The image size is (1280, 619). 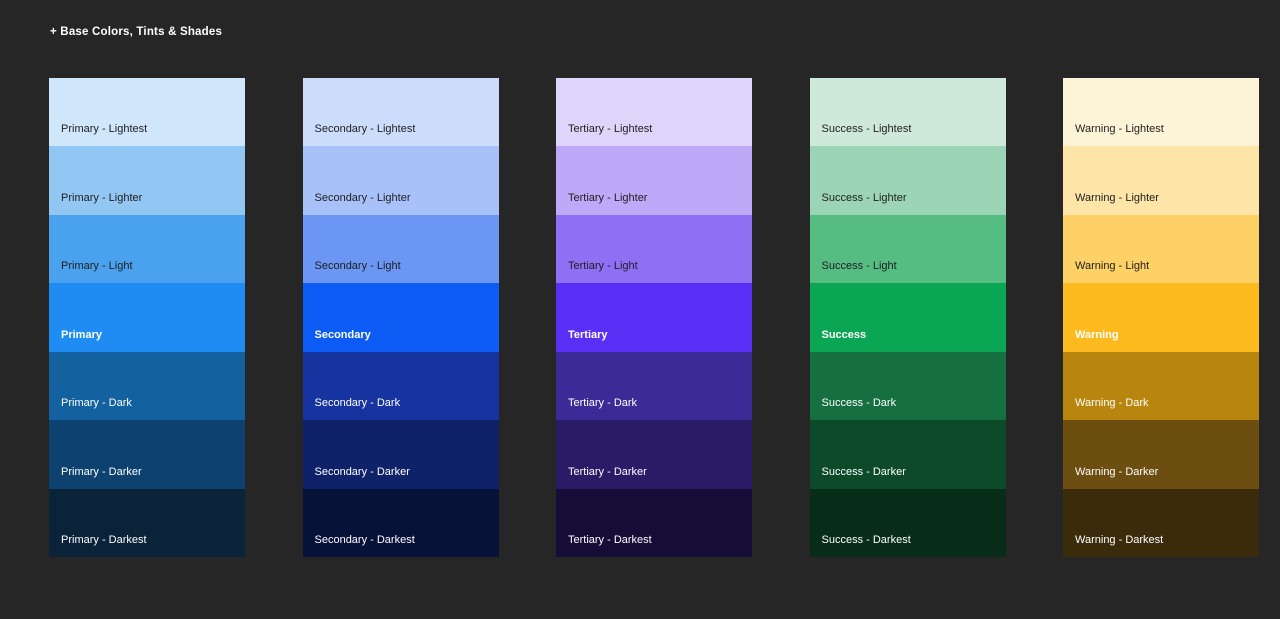 I want to click on color-swatch: Warning - Dark, so click(x=1161, y=386).